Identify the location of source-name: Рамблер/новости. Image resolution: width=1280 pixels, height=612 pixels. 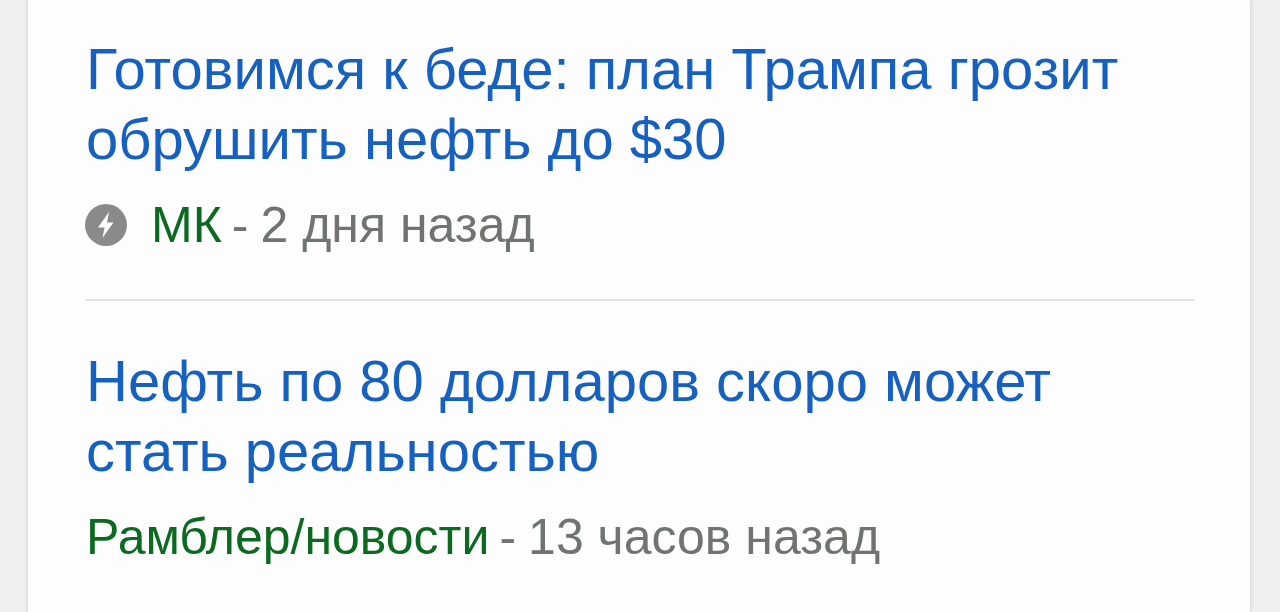
(288, 537).